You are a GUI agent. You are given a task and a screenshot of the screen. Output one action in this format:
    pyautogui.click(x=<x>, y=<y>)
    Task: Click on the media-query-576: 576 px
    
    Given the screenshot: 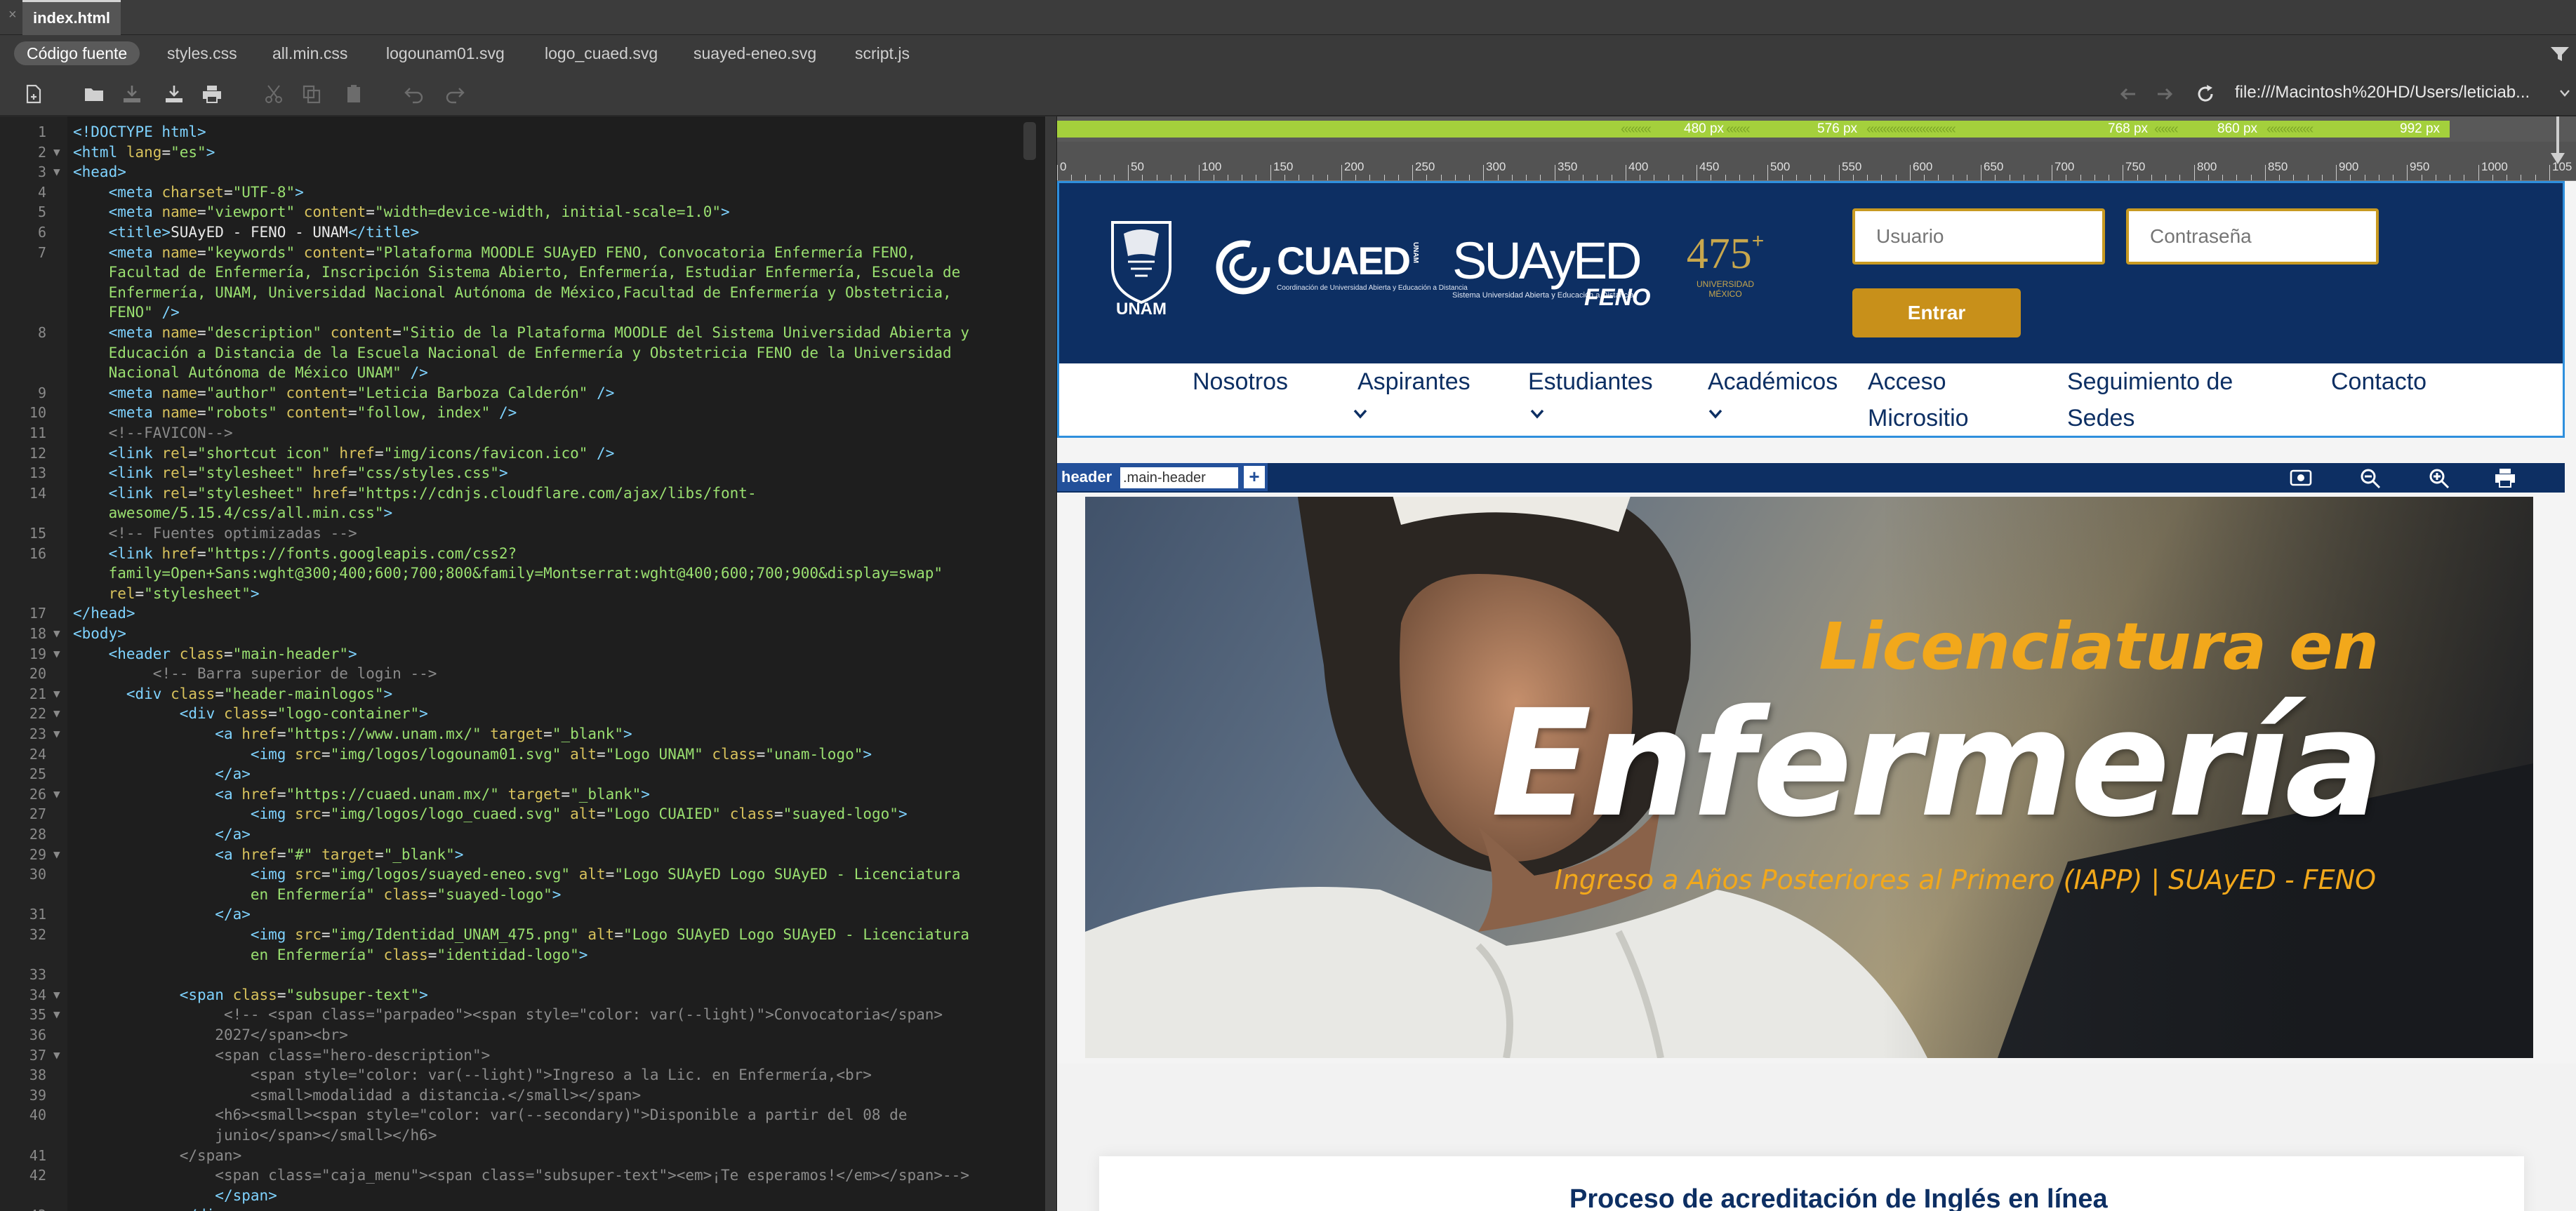 What is the action you would take?
    pyautogui.click(x=1837, y=129)
    